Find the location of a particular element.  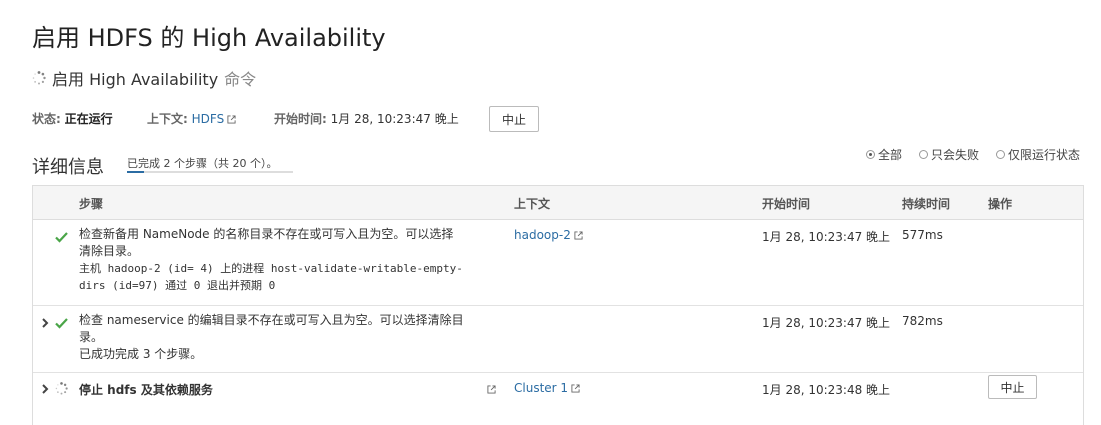

header-actions: 操作 is located at coordinates (1000, 204).